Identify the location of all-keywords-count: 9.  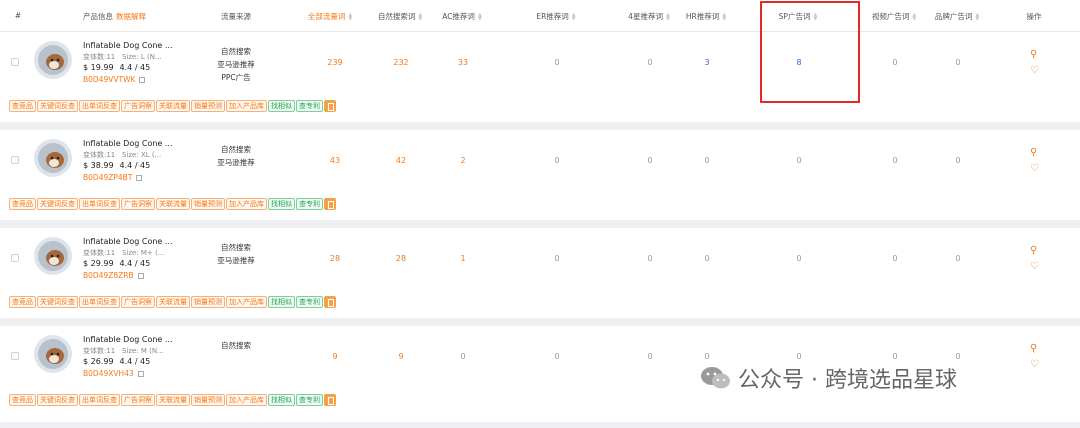
(334, 356).